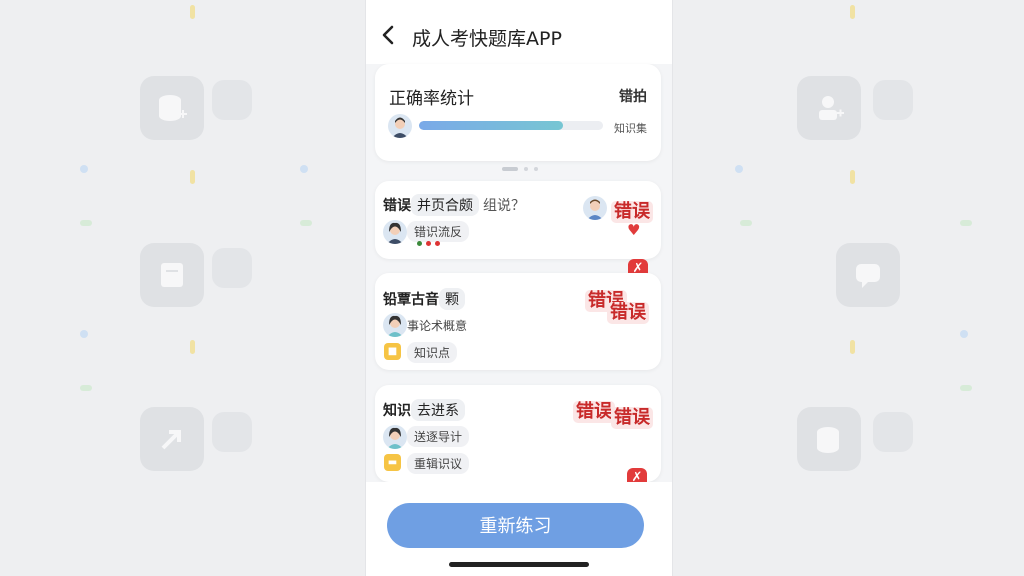  What do you see at coordinates (630, 128) in the screenshot?
I see `knowledge-set-label: 知识集` at bounding box center [630, 128].